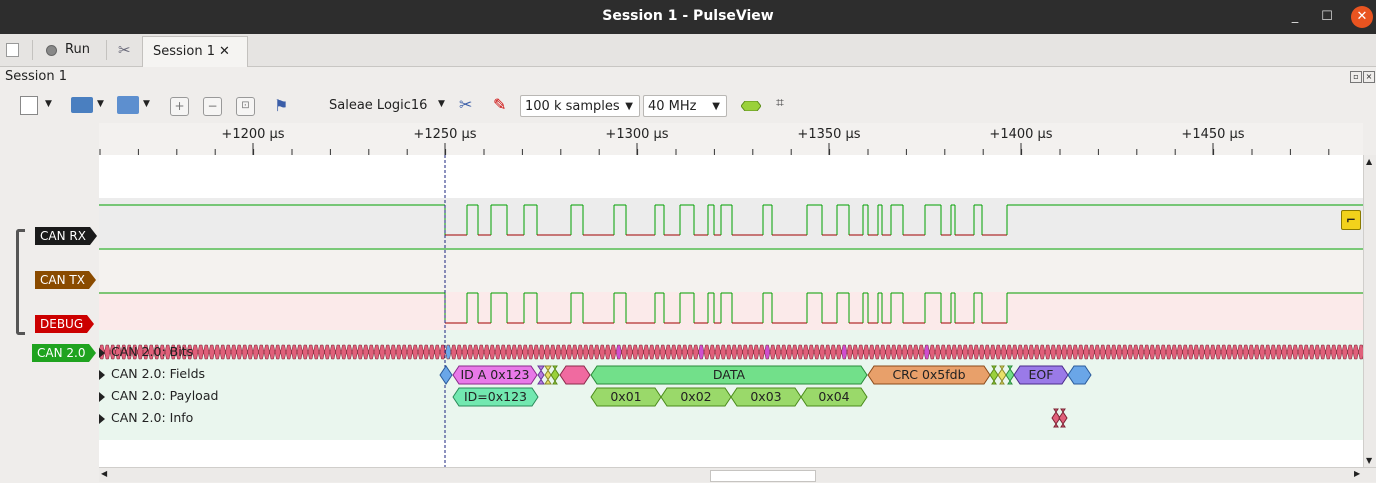 Image resolution: width=1376 pixels, height=483 pixels. I want to click on channel-group-bracket, so click(20, 282).